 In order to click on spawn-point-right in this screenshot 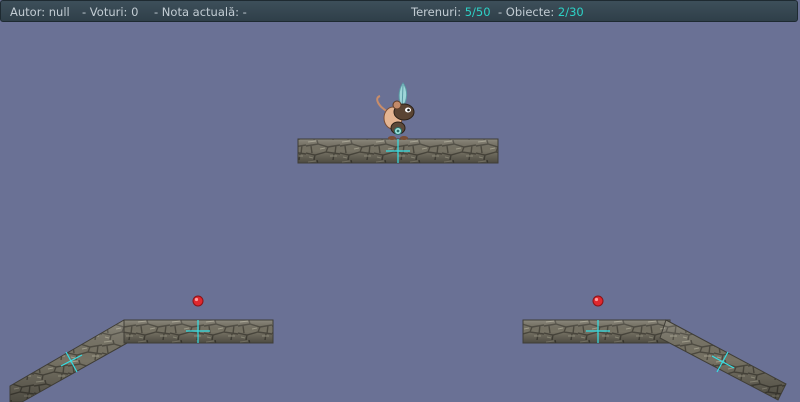, I will do `click(598, 301)`.